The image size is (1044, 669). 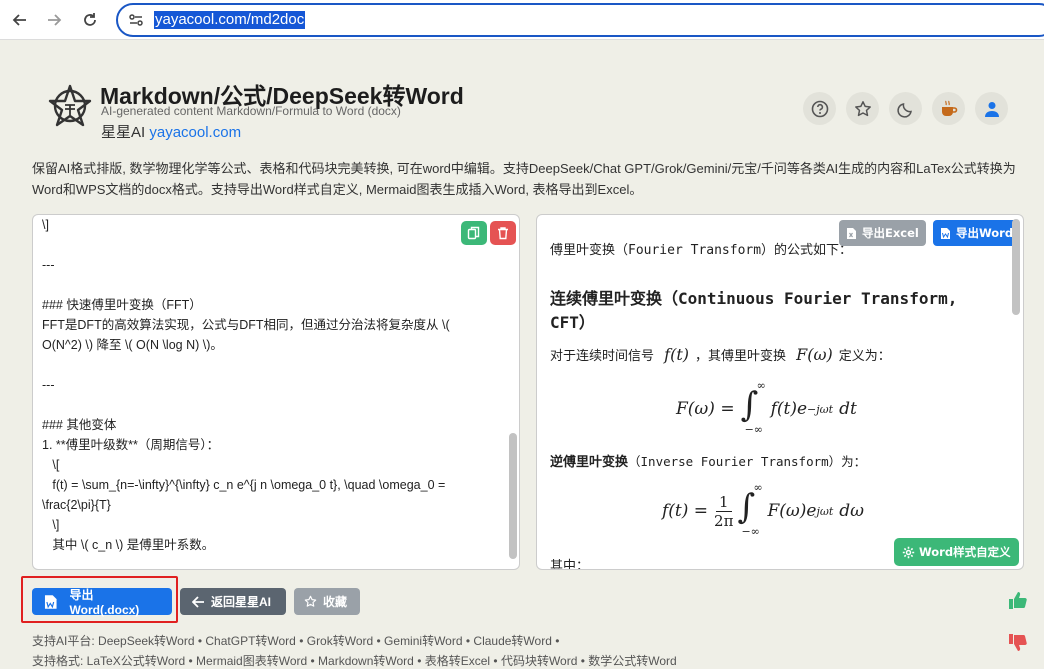 What do you see at coordinates (132, 345) in the screenshot?
I see `editor-line: O(N^2) \) 降至 \( O(N \log N) \)。` at bounding box center [132, 345].